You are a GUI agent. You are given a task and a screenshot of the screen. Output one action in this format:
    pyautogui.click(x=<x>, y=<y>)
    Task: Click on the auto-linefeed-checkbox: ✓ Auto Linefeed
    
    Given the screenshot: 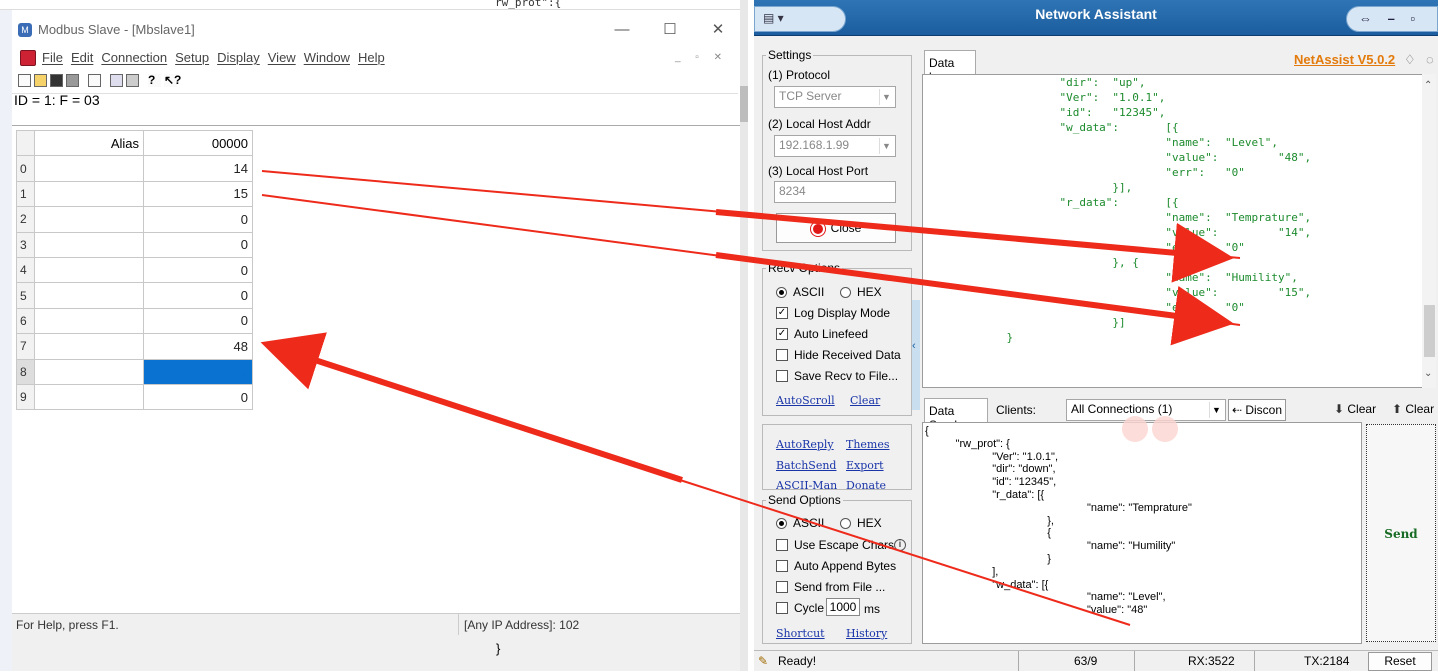 What is the action you would take?
    pyautogui.click(x=822, y=334)
    